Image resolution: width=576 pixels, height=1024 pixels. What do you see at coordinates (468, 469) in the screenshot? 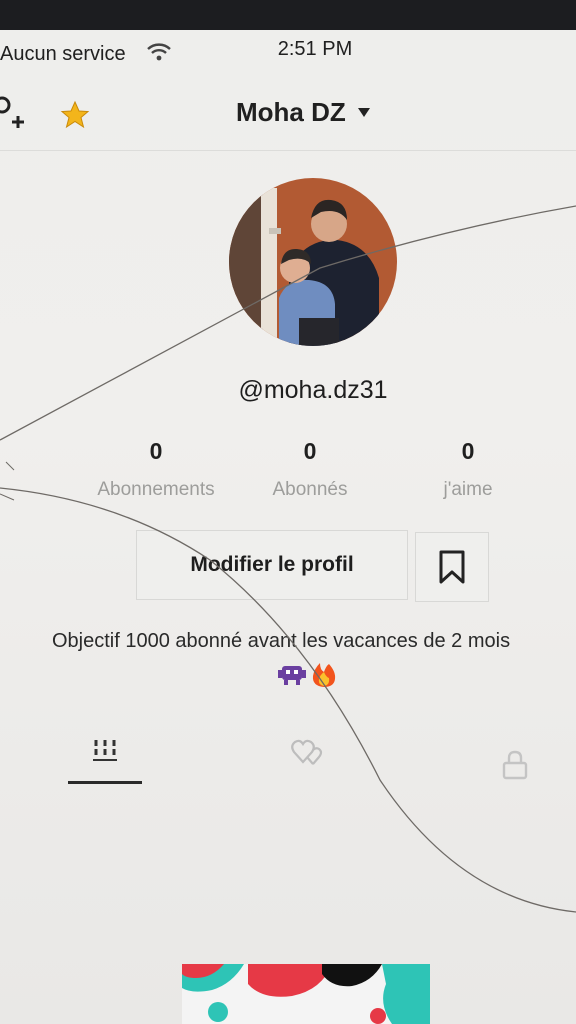
I see `likes-stat: 0 j'aime` at bounding box center [468, 469].